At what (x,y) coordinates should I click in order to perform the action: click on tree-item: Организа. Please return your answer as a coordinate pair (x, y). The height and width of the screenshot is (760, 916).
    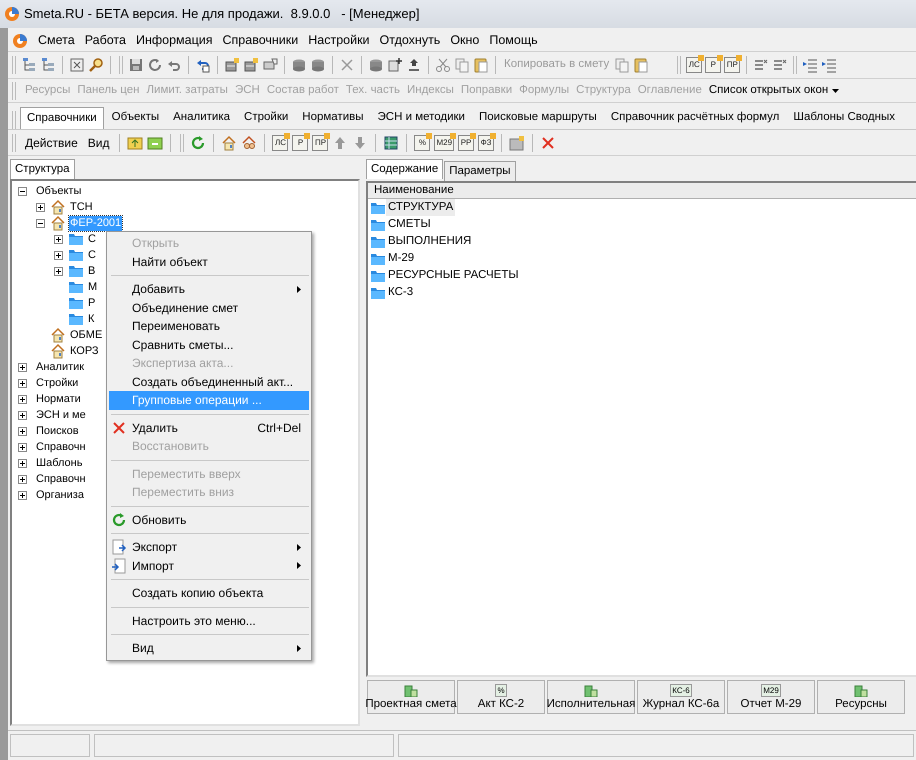
    Looking at the image, I should click on (60, 495).